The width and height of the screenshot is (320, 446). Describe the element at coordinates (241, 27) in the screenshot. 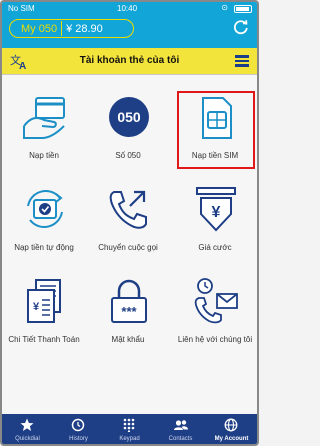

I see `refresh-icon` at that location.